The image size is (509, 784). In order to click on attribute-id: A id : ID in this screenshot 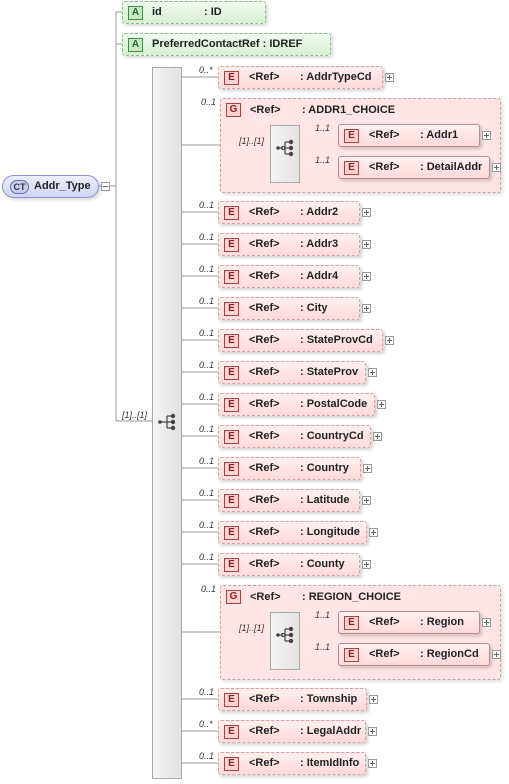, I will do `click(194, 12)`.